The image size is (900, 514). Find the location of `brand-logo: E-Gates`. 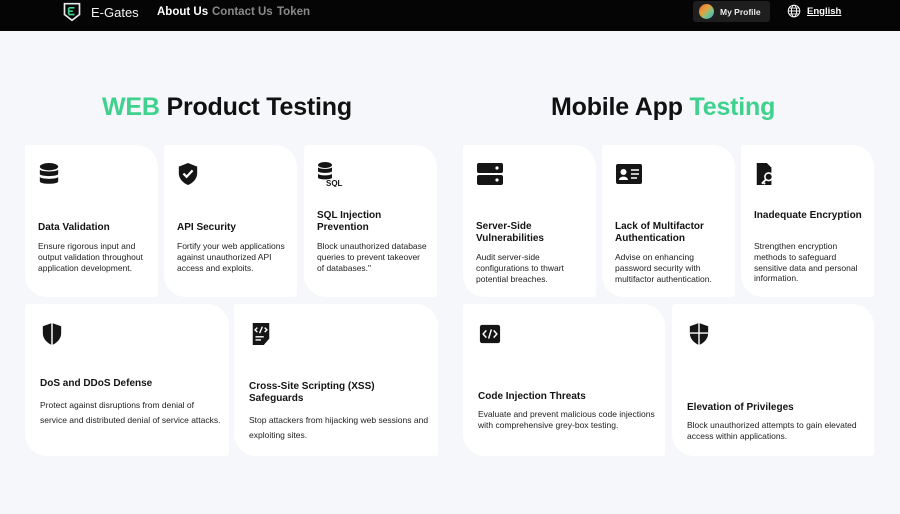

brand-logo: E-Gates is located at coordinates (100, 12).